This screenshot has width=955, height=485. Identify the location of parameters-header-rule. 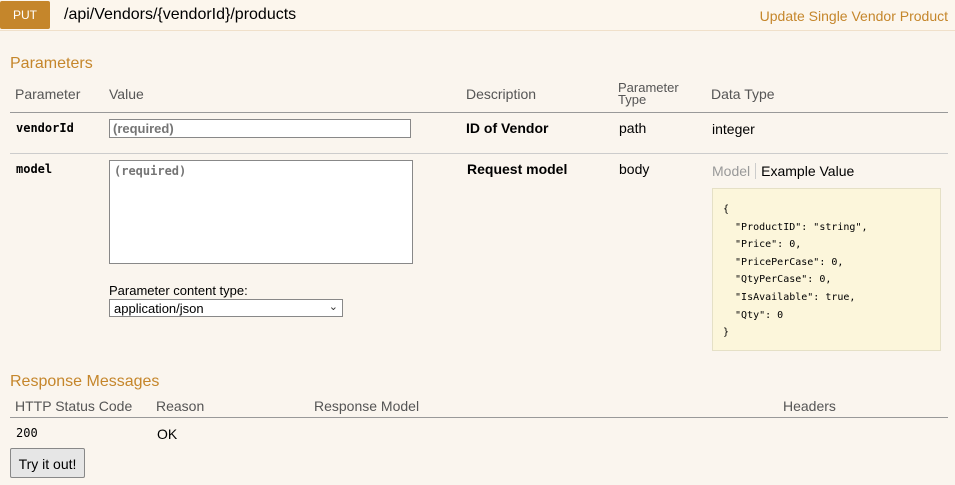
(479, 112).